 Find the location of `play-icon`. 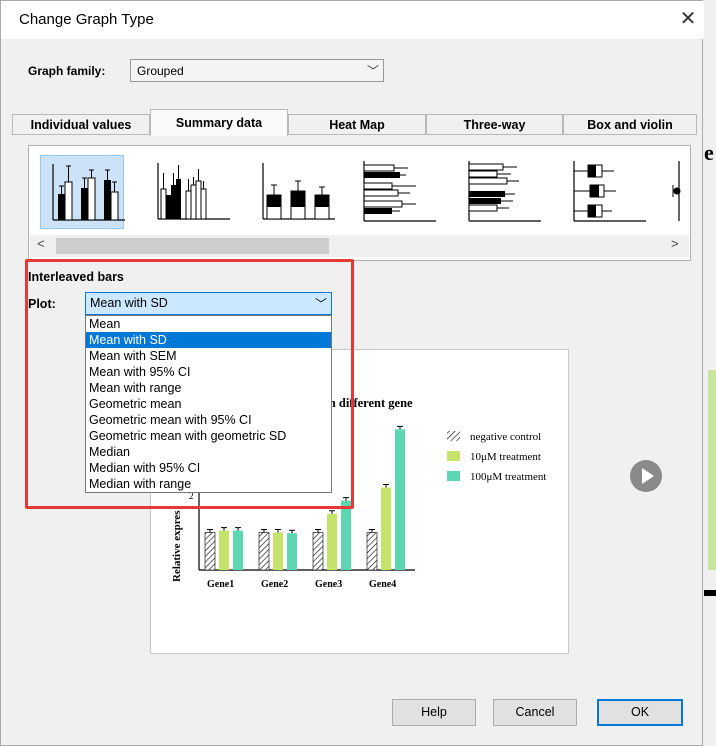

play-icon is located at coordinates (646, 476).